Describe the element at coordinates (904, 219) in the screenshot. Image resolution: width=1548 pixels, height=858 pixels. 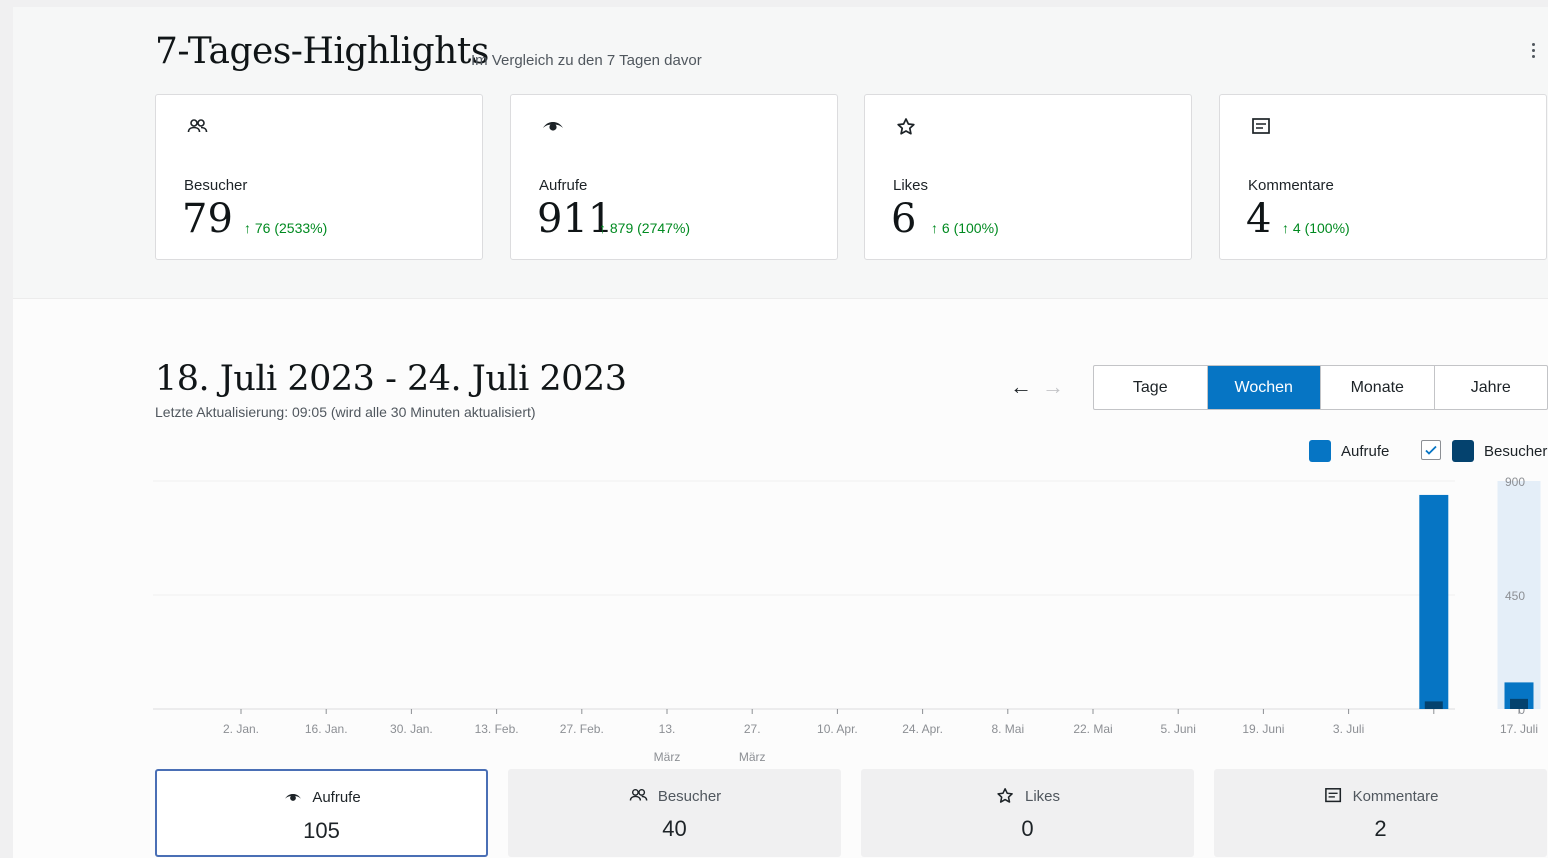
I see `highlight-value: 6` at that location.